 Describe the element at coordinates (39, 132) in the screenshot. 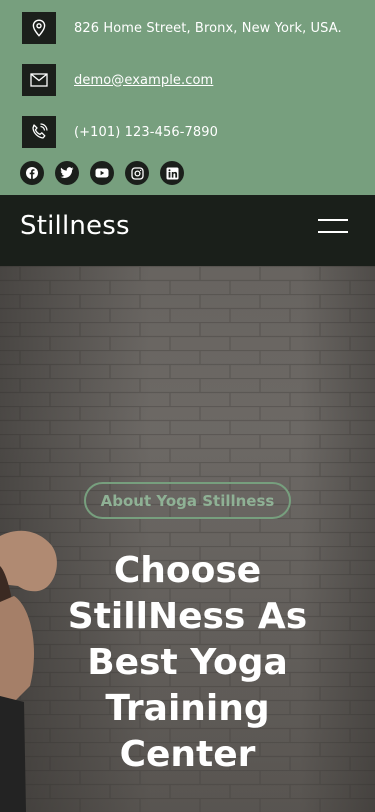

I see `phone-icon` at that location.